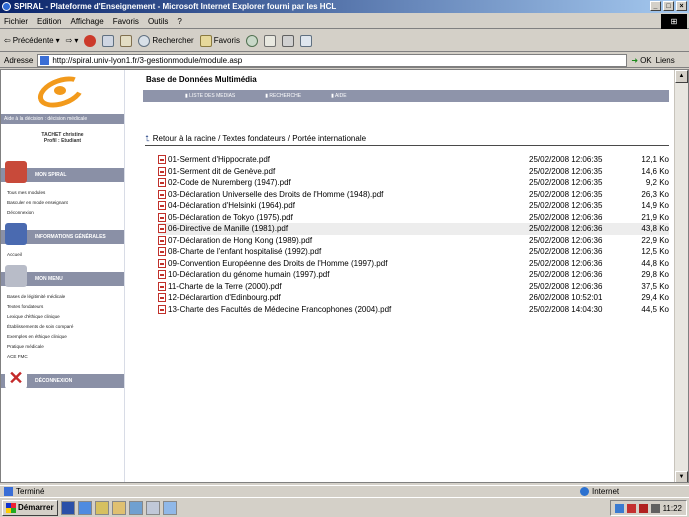  Describe the element at coordinates (655, 275) in the screenshot. I see `file-size: 29,8 Ko` at that location.